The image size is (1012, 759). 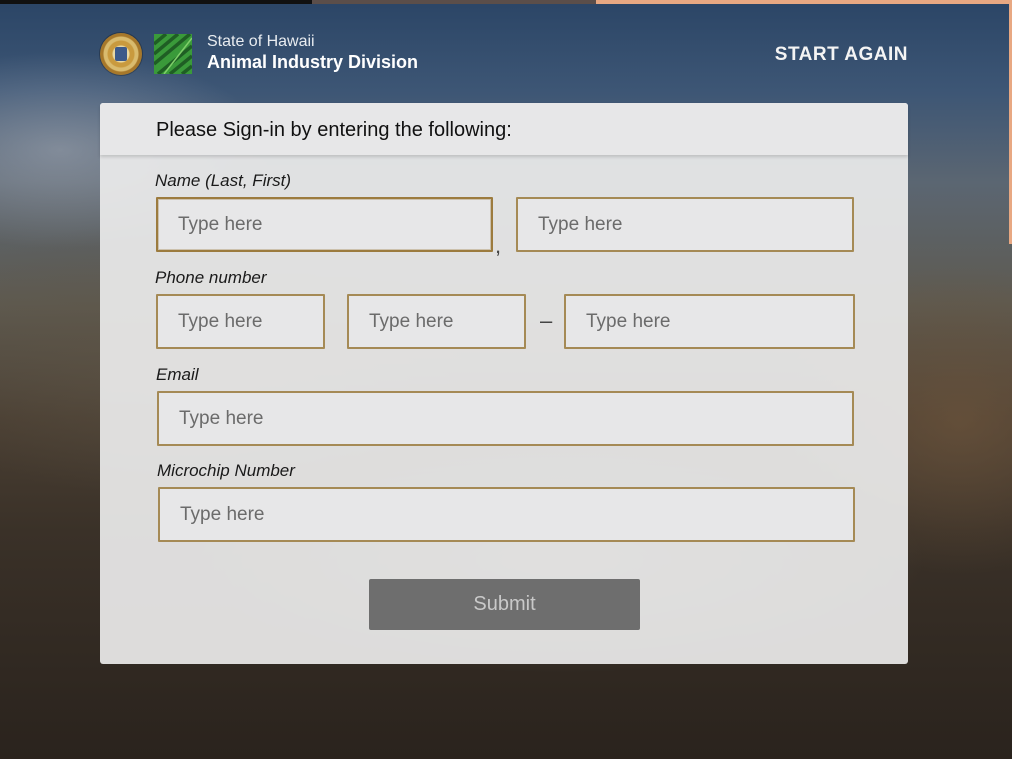 What do you see at coordinates (709, 321) in the screenshot?
I see `phone-line-input` at bounding box center [709, 321].